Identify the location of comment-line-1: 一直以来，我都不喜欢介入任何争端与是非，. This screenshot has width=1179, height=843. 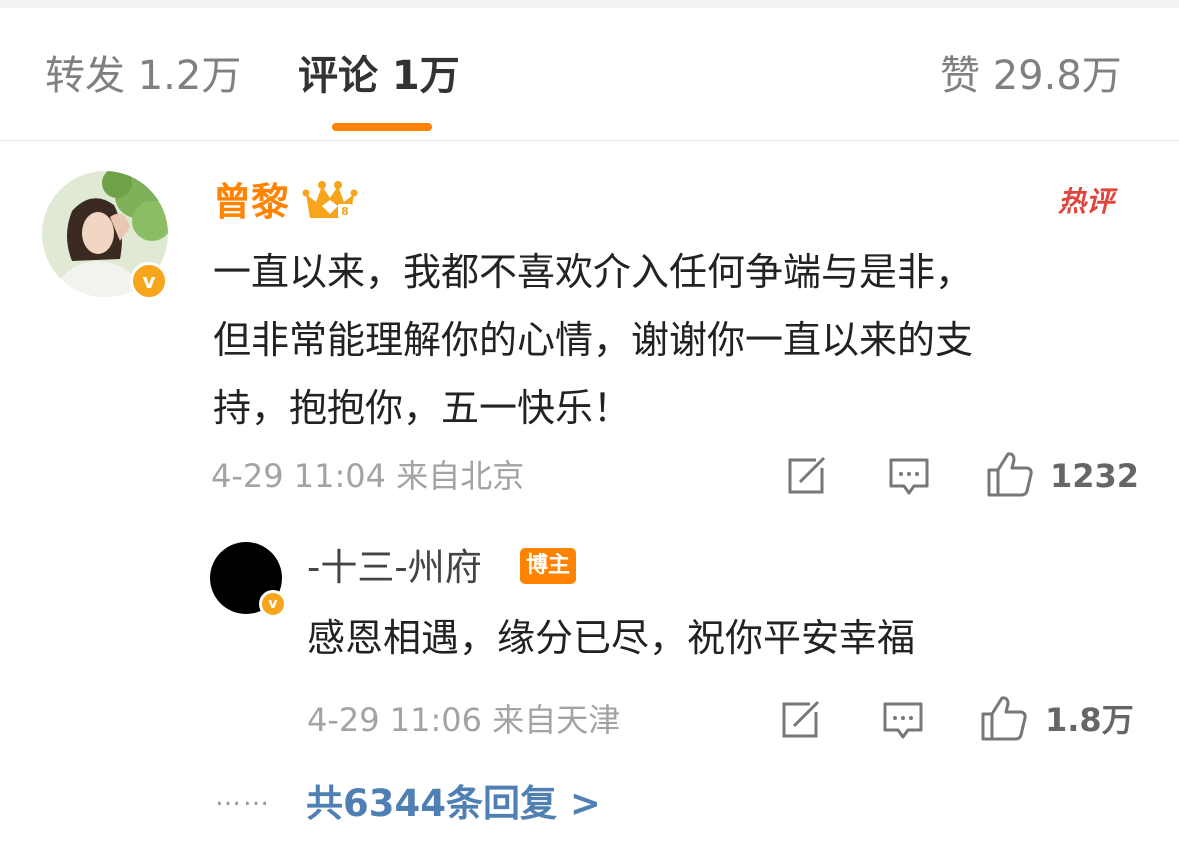
(593, 272).